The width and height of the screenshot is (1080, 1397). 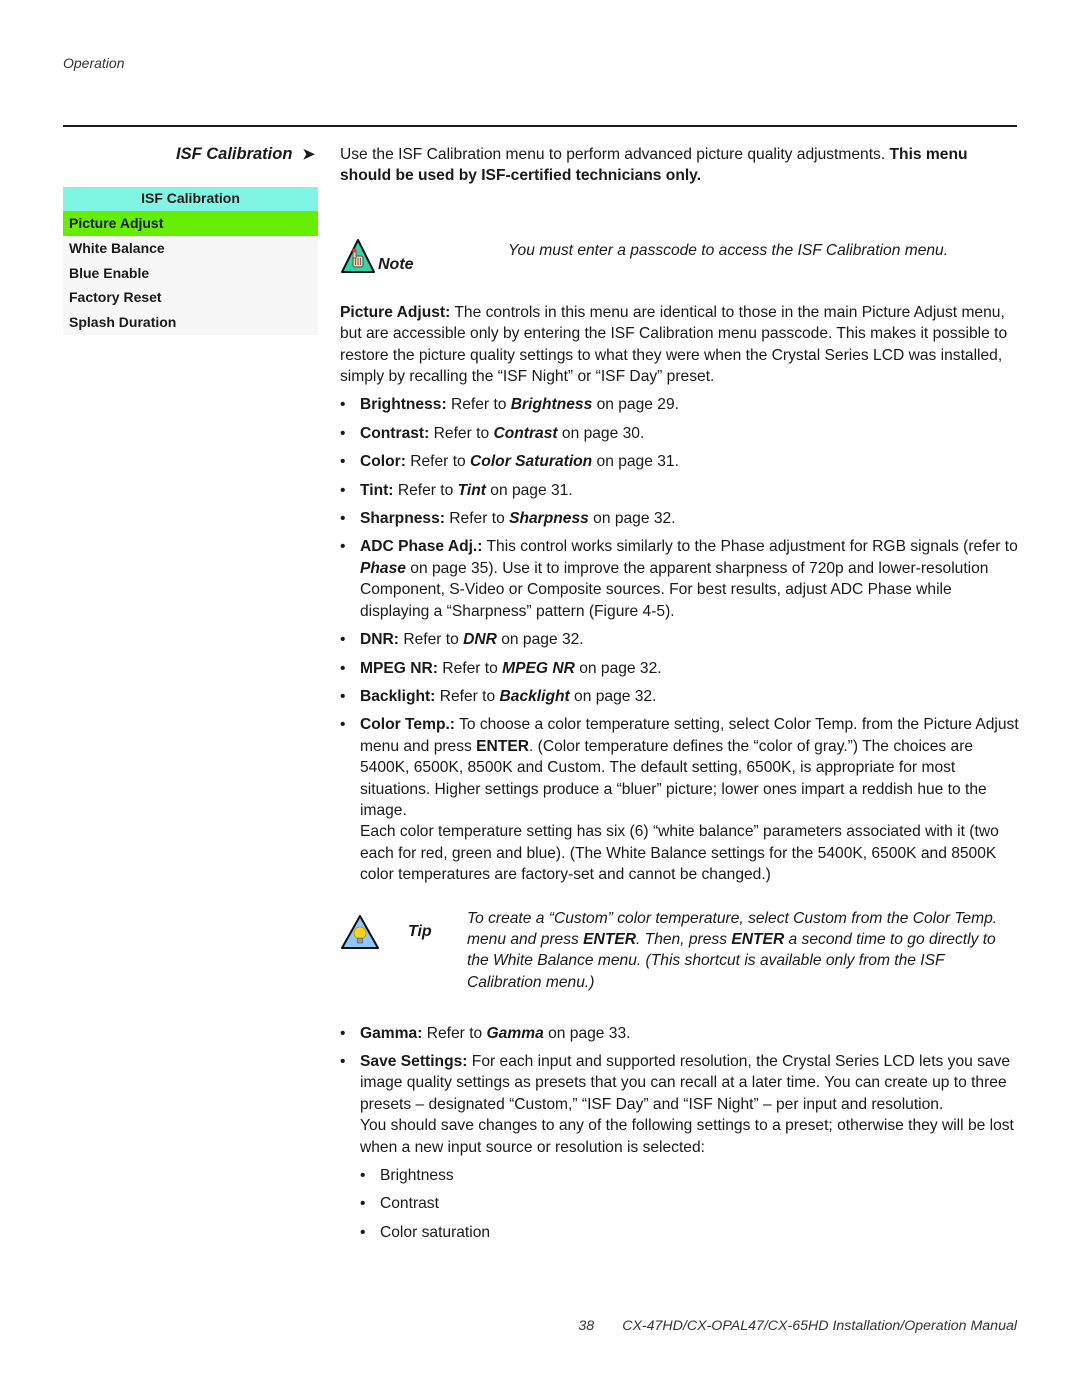 I want to click on note-label: Note, so click(x=396, y=264).